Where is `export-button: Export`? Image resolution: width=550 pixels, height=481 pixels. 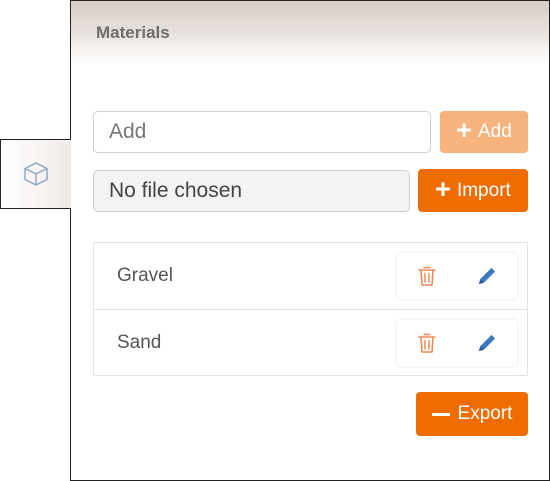 export-button: Export is located at coordinates (472, 414).